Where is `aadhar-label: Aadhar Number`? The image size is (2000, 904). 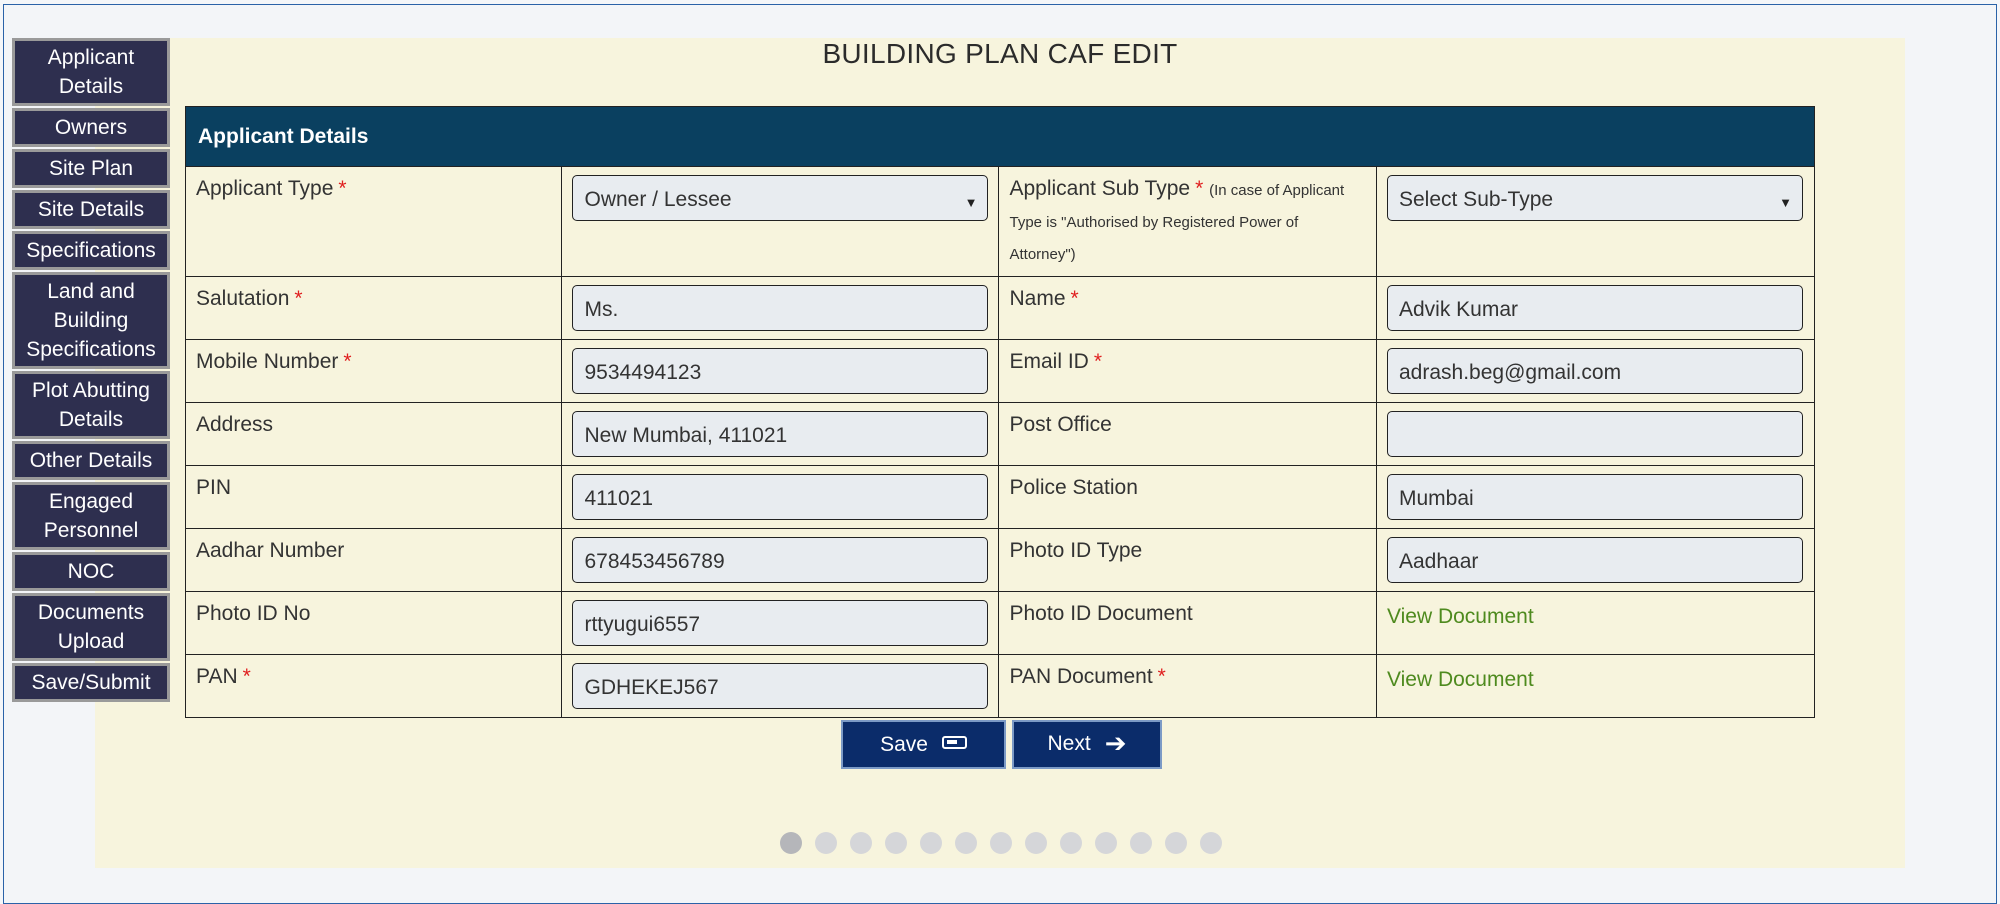
aadhar-label: Aadhar Number is located at coordinates (373, 560).